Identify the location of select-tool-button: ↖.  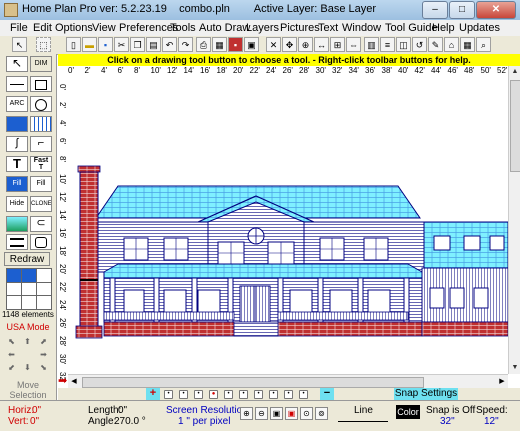
(17, 64).